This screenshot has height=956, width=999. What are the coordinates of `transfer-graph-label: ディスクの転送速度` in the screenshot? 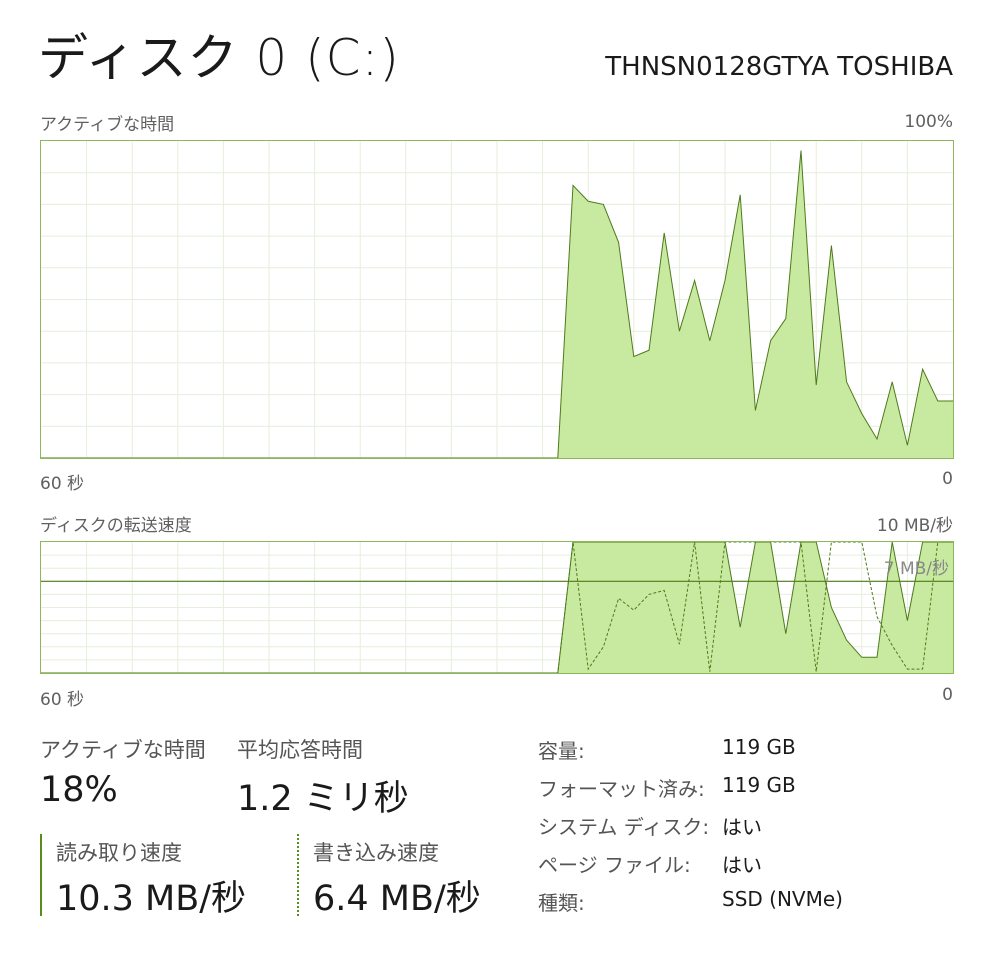 It's located at (116, 526).